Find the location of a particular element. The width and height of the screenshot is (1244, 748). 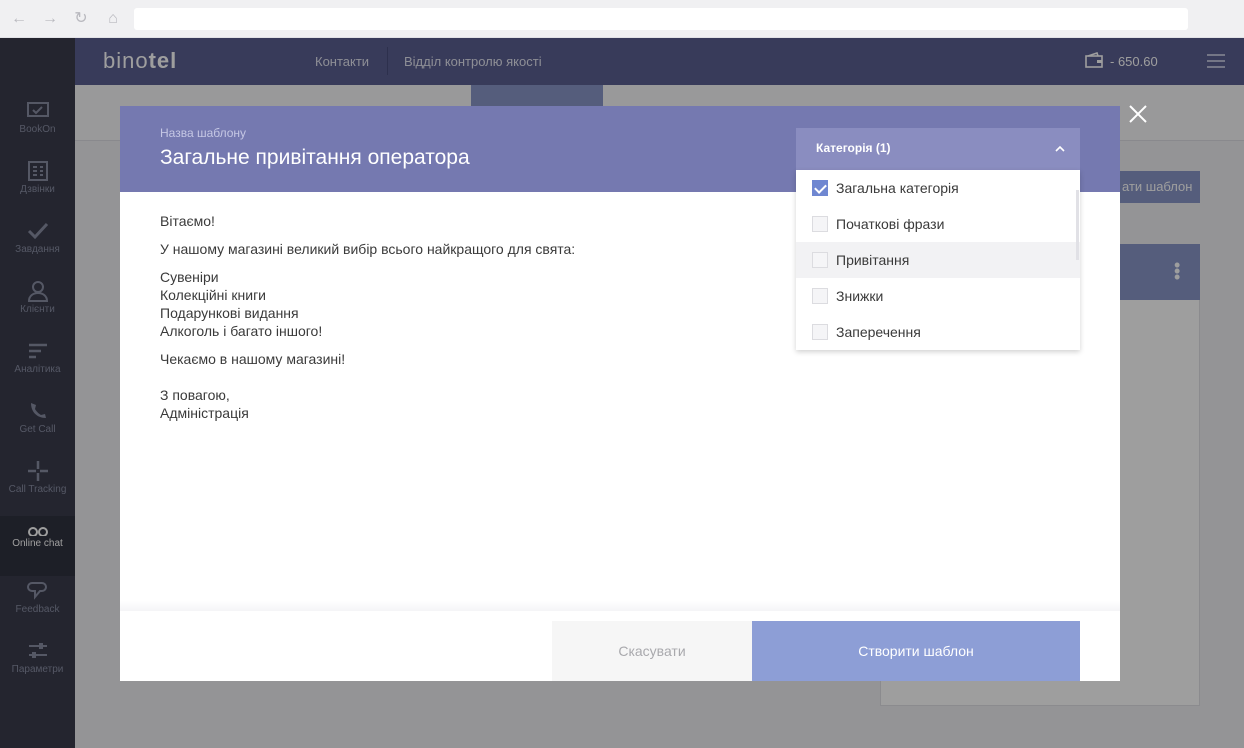

template-name-label: Назва шаблону is located at coordinates (203, 133).